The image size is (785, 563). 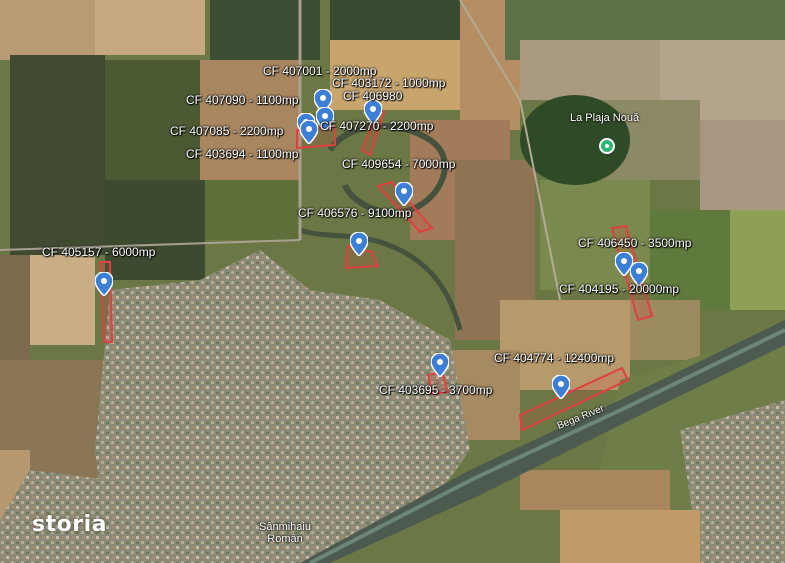 I want to click on plot-label: CF 406980, so click(x=373, y=96).